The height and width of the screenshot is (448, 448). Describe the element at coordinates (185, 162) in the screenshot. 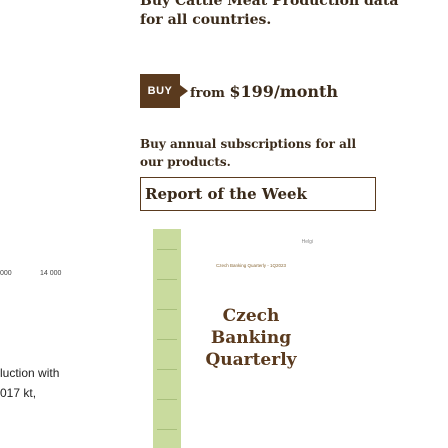

I see `annual-line: our products.` at that location.